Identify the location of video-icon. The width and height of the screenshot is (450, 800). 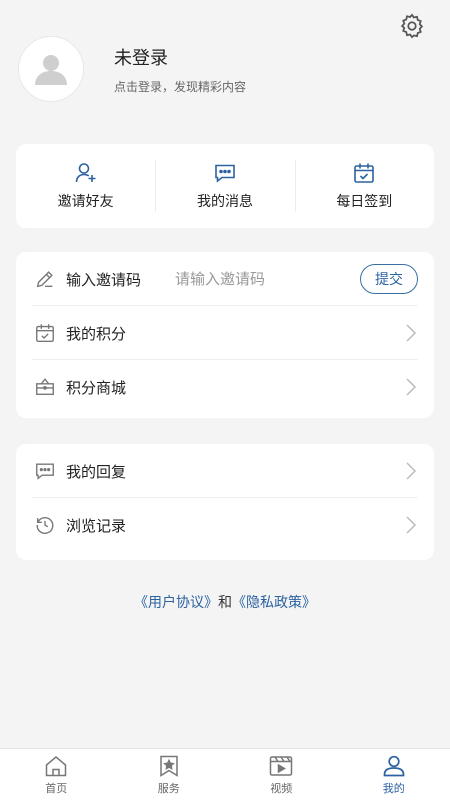
(281, 765).